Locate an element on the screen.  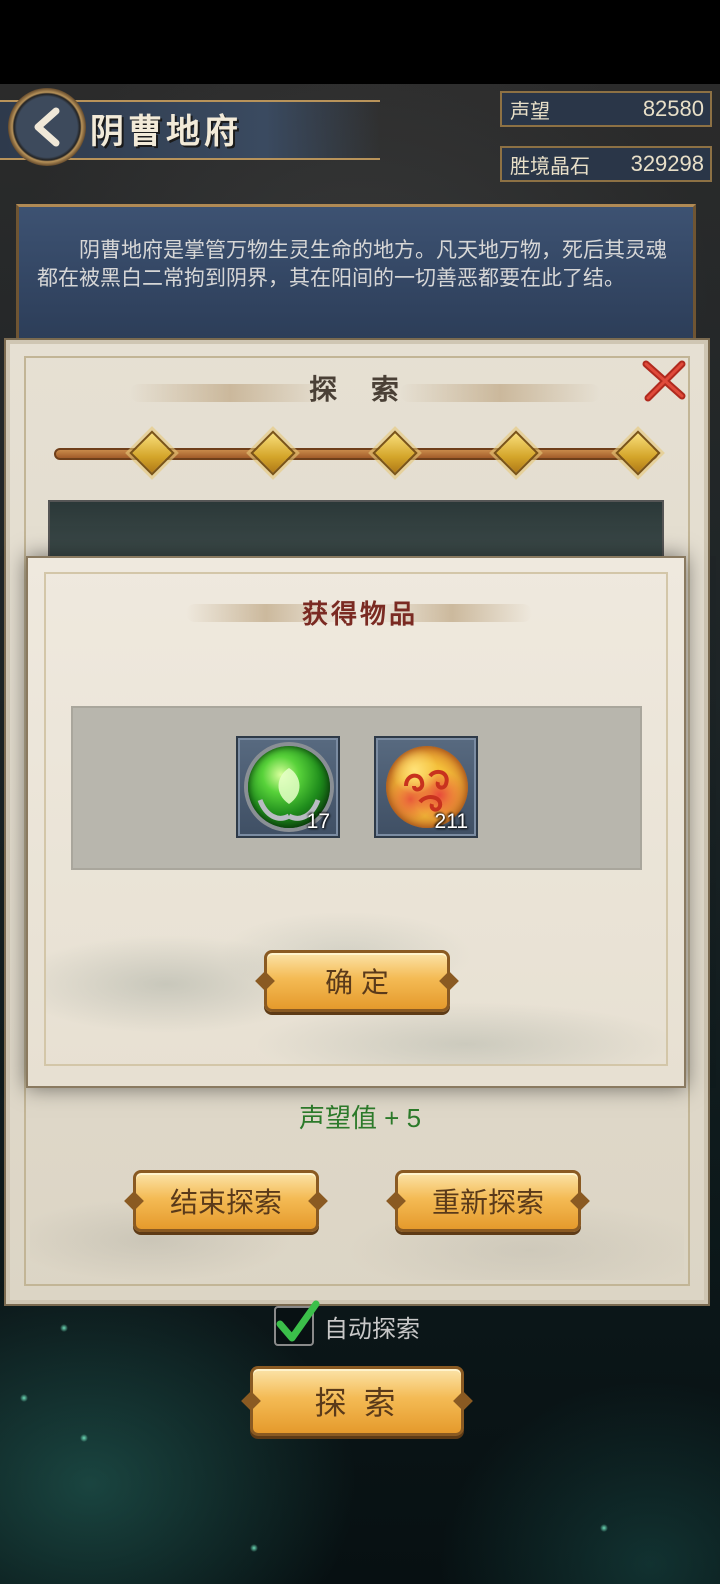
confirm-button: 确 定 is located at coordinates (357, 981).